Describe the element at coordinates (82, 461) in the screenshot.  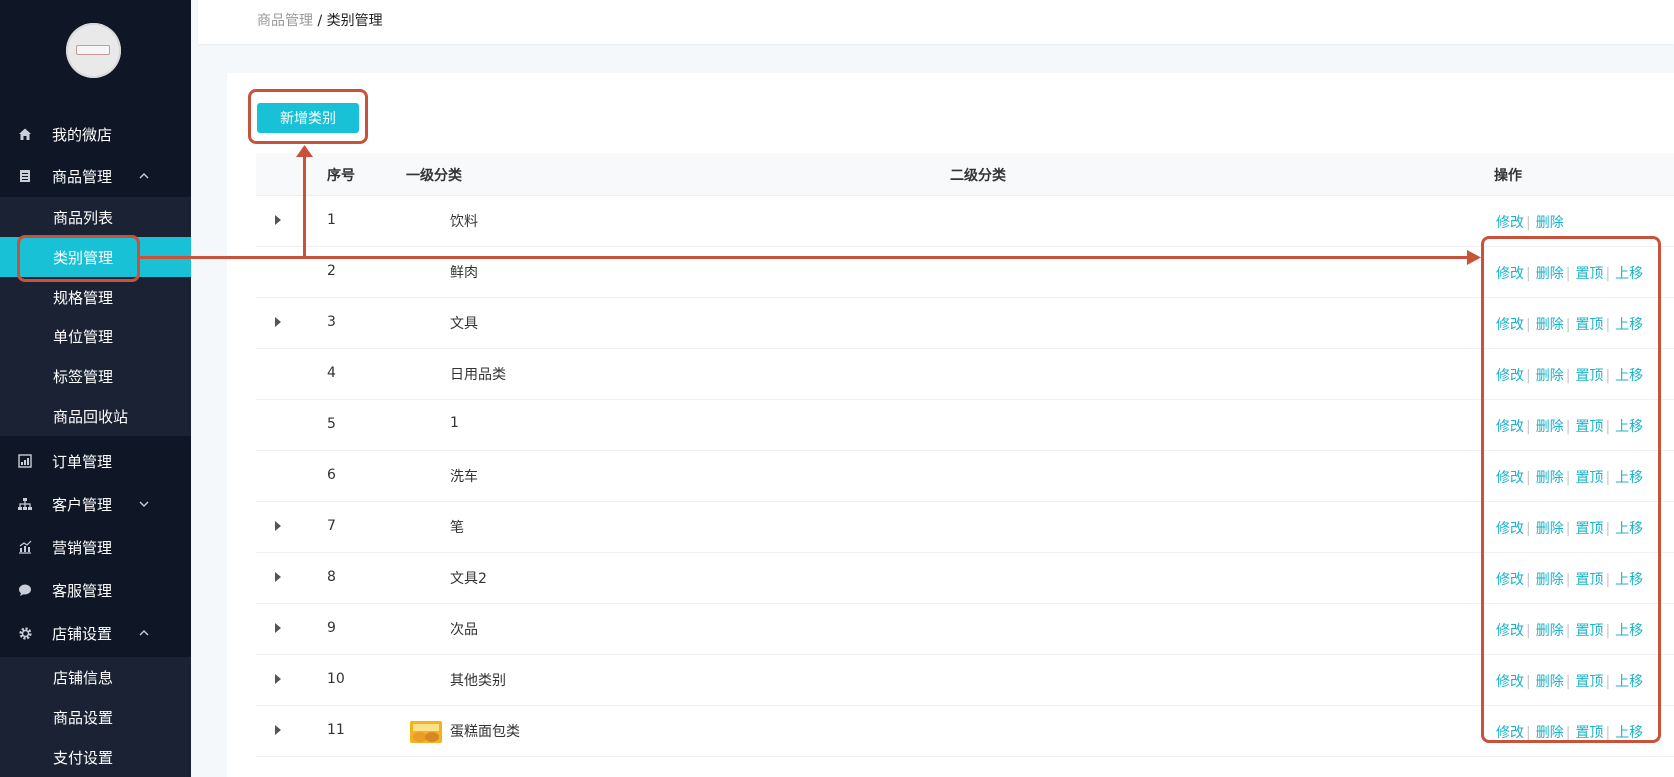
I see `sidebar-item-label: 订单管理` at that location.